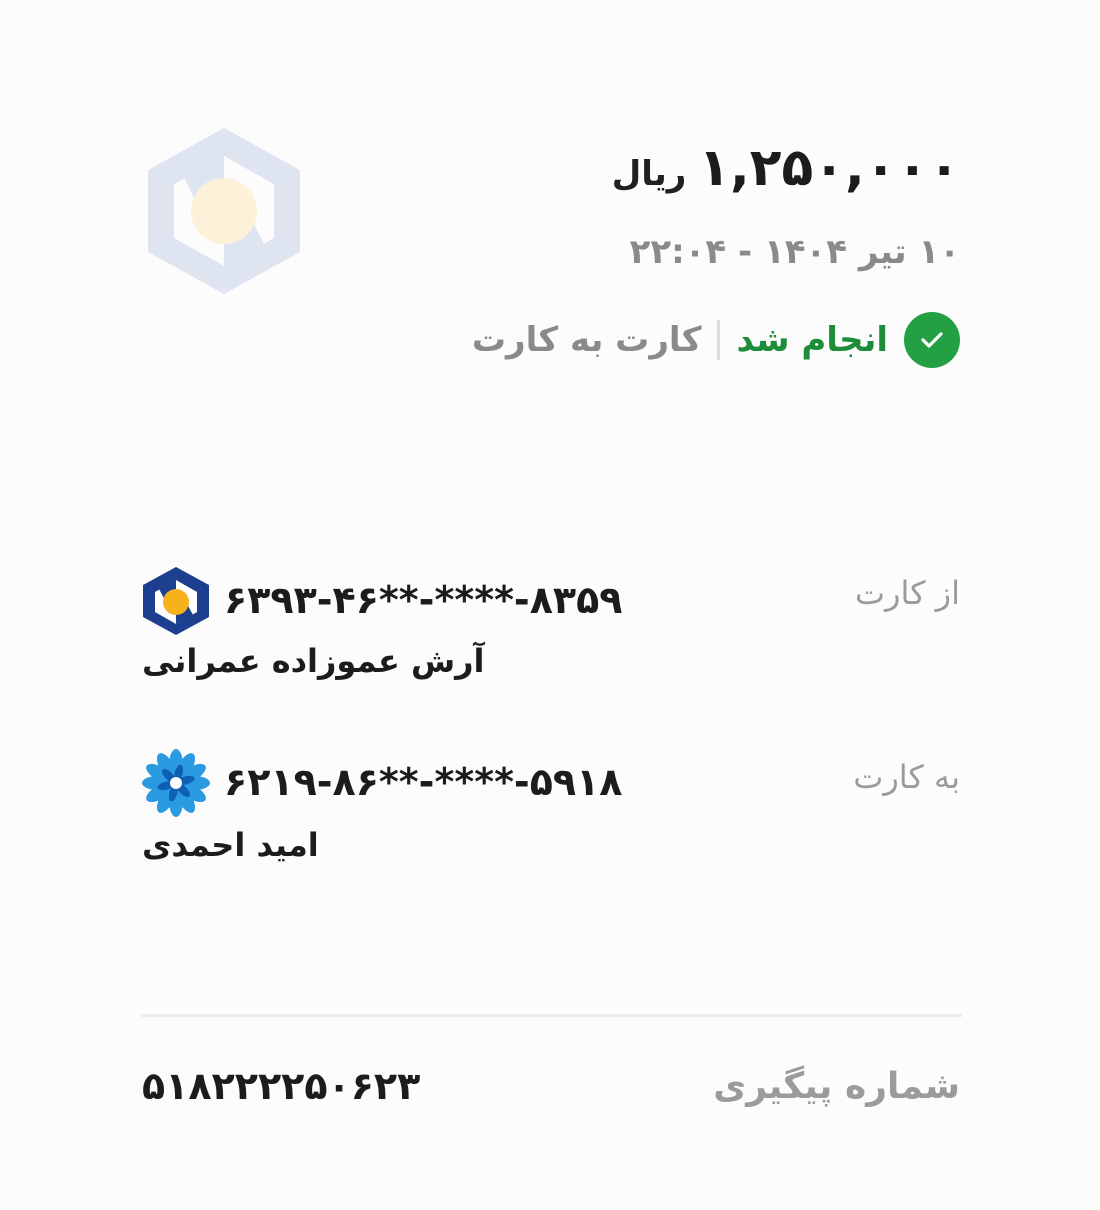 The width and height of the screenshot is (1100, 1210). Describe the element at coordinates (230, 845) in the screenshot. I see `destination-card-owner: امید احمدی` at that location.